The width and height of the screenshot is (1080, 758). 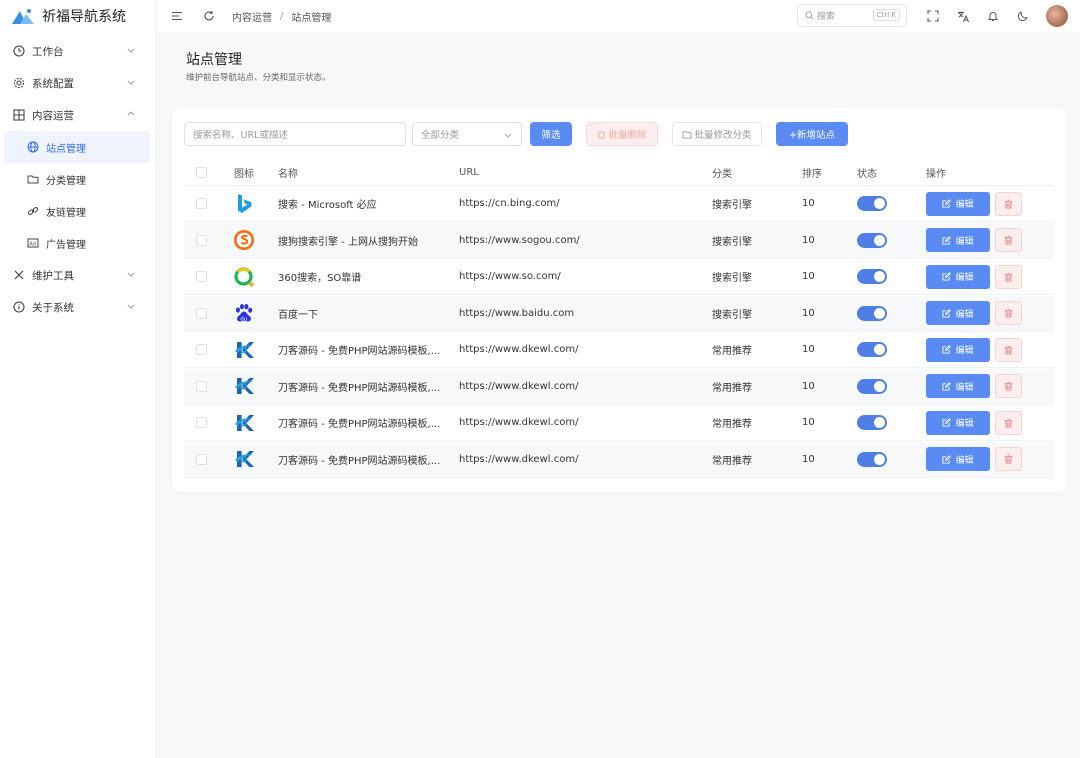 I want to click on breadcrumb-item: 内容运营, so click(x=252, y=16).